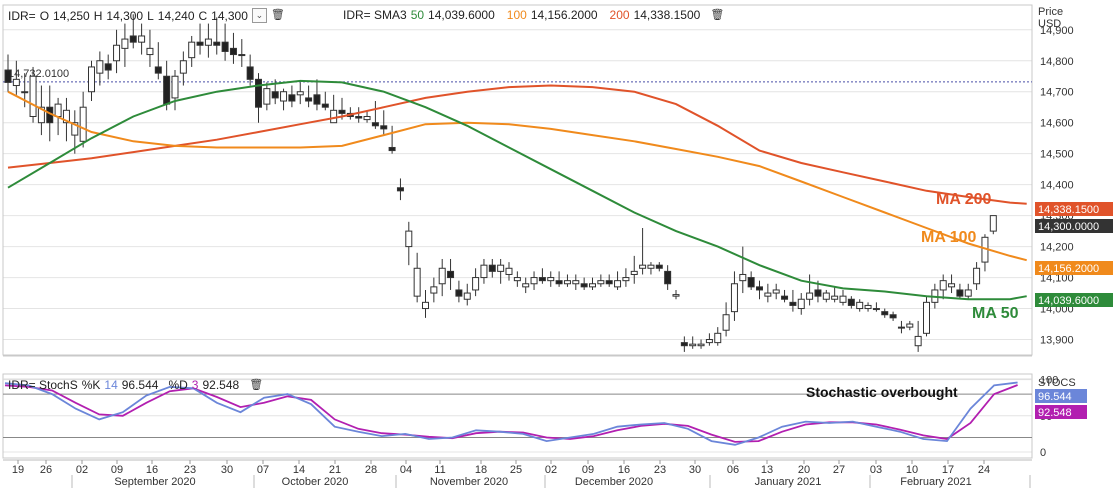 This screenshot has height=488, width=1115. Describe the element at coordinates (229, 15) in the screenshot. I see `close-value: 14,300` at that location.